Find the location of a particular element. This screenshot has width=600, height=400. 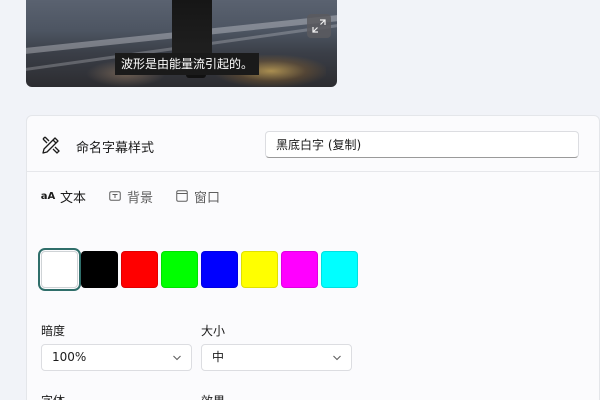

size-value: 中 is located at coordinates (218, 357).